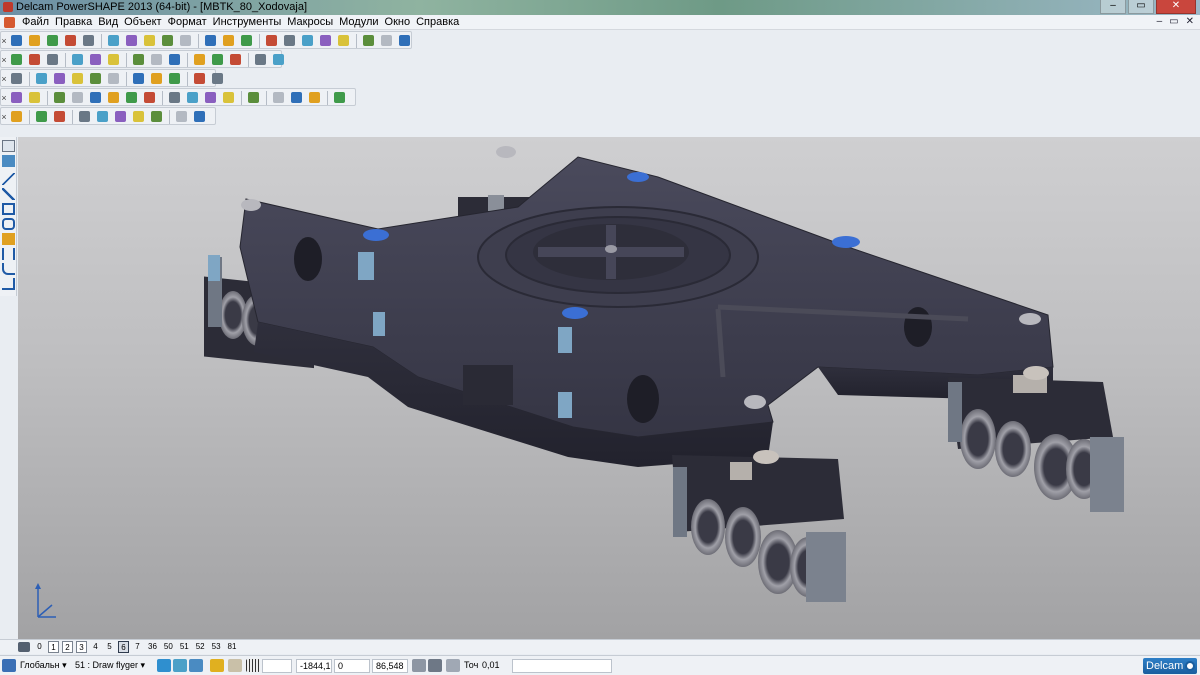 This screenshot has width=1200, height=675. What do you see at coordinates (493, 666) in the screenshot?
I see `tolerance-field: 0,01` at bounding box center [493, 666].